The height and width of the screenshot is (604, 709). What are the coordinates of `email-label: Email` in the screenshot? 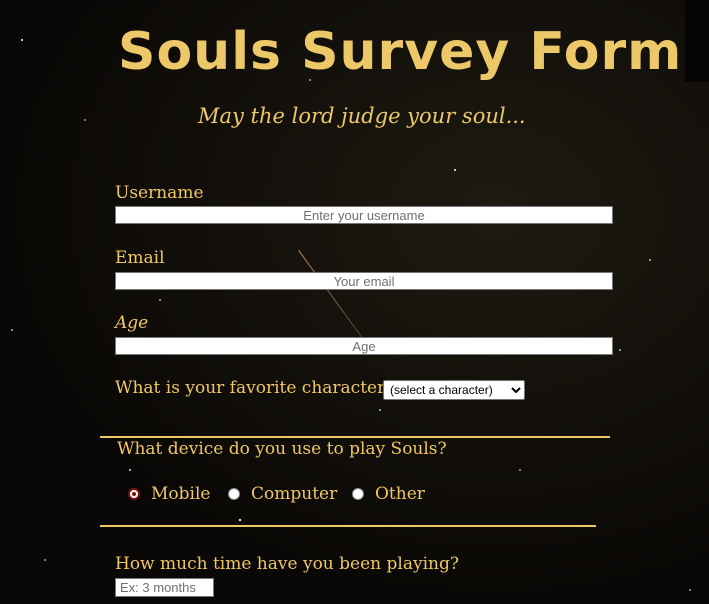 It's located at (140, 258).